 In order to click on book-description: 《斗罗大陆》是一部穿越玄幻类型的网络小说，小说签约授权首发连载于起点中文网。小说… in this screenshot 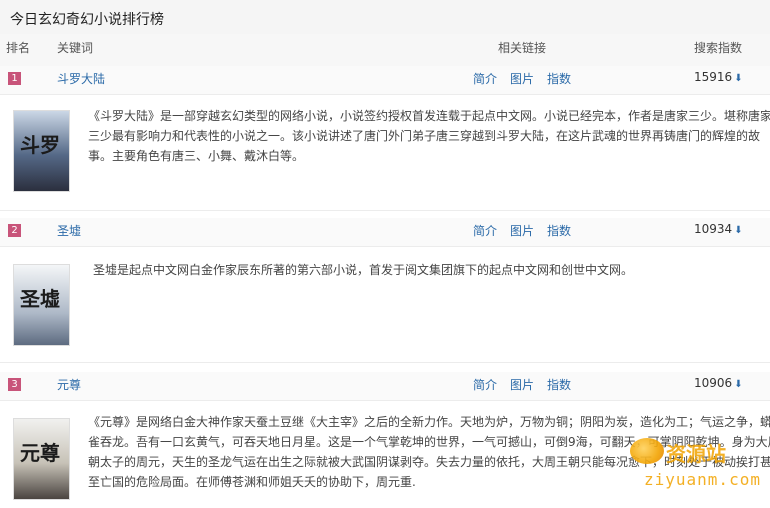, I will do `click(429, 136)`.